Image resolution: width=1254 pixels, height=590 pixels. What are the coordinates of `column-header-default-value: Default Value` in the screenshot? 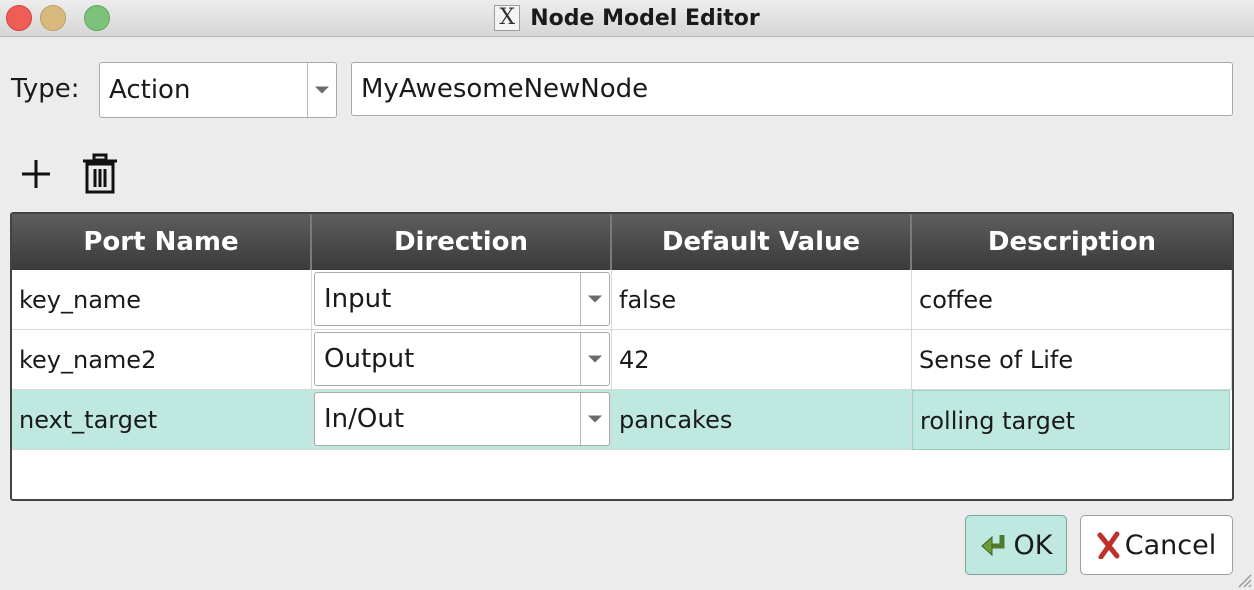 It's located at (762, 242).